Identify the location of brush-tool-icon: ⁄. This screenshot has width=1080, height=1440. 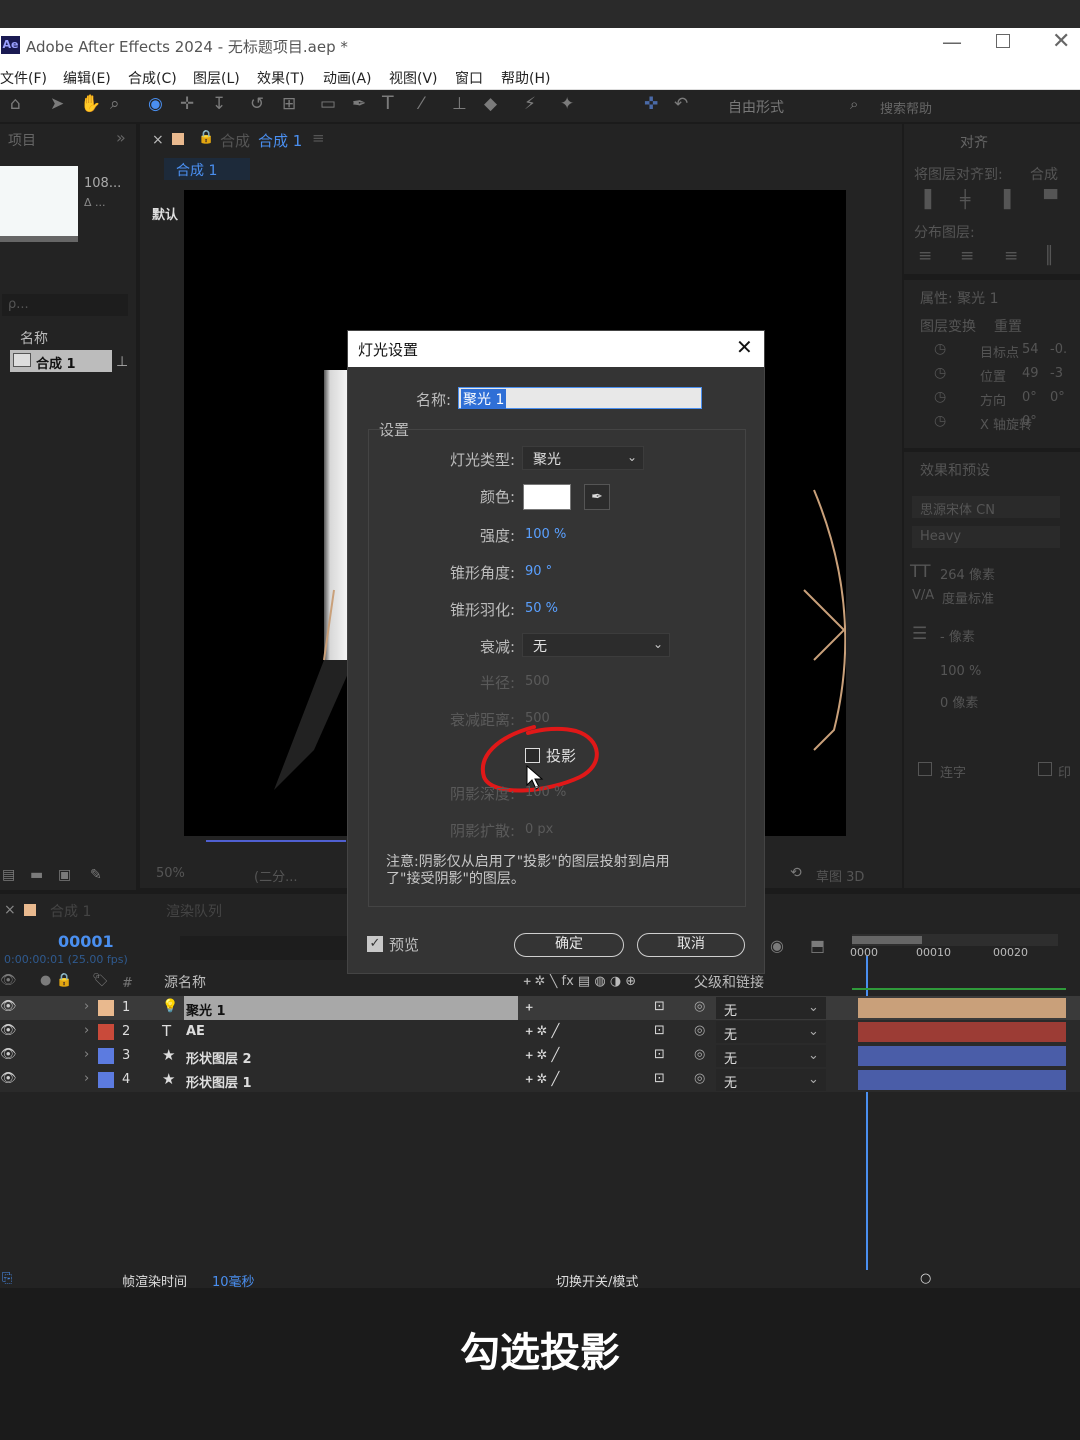
(421, 104).